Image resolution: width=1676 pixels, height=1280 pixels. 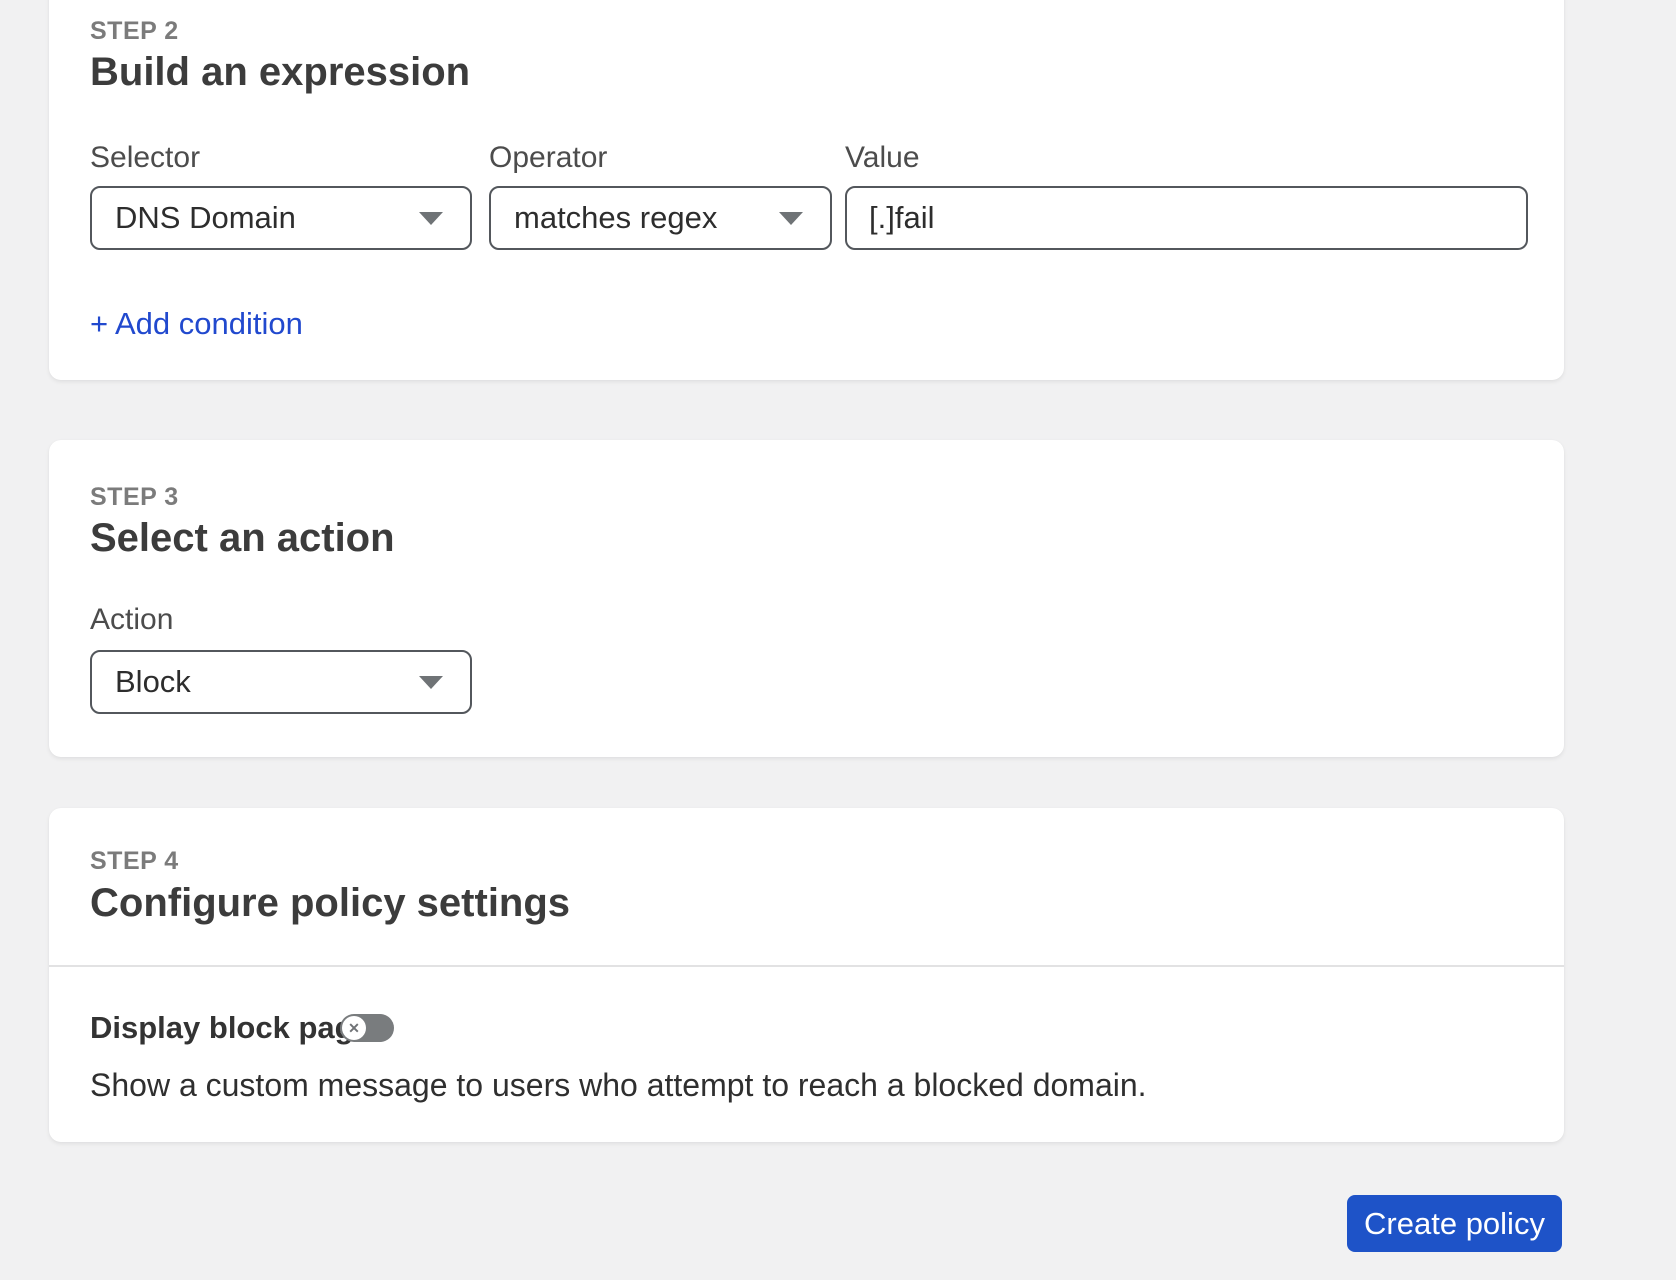 What do you see at coordinates (153, 681) in the screenshot?
I see `action-dropdown-value: Block` at bounding box center [153, 681].